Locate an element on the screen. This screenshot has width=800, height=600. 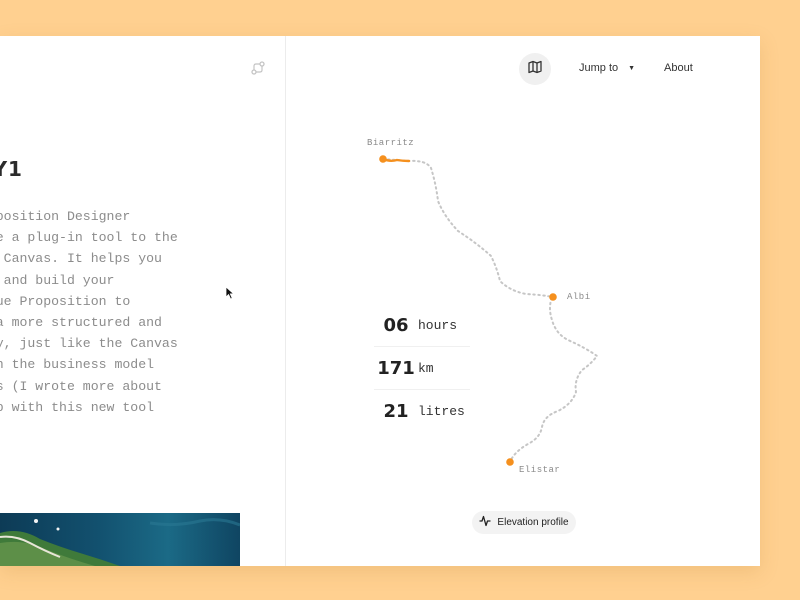
stat-hours: 06 hours is located at coordinates (422, 325).